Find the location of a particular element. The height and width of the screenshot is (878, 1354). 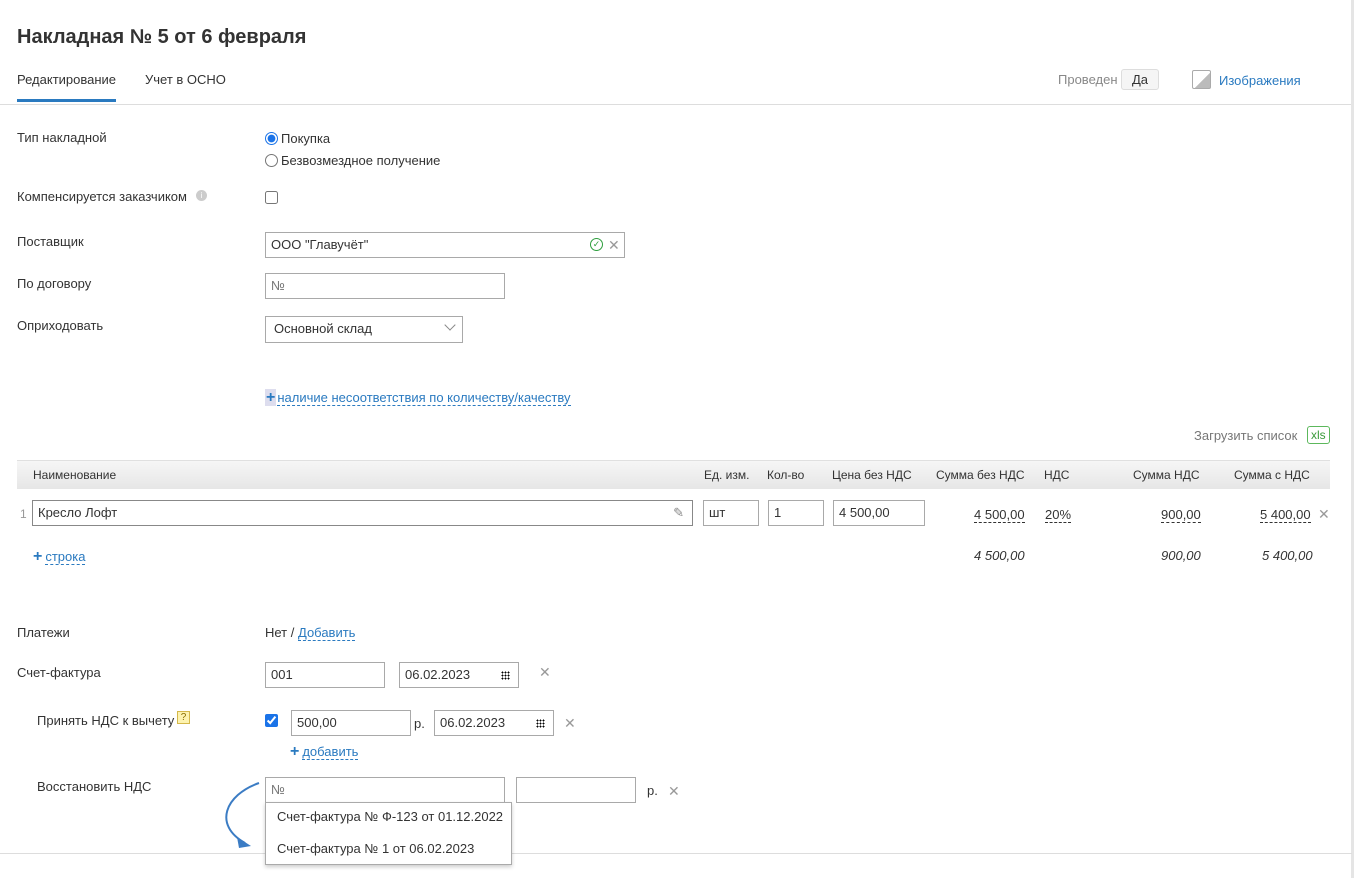

sum-value: 4 500,00 is located at coordinates (999, 515).